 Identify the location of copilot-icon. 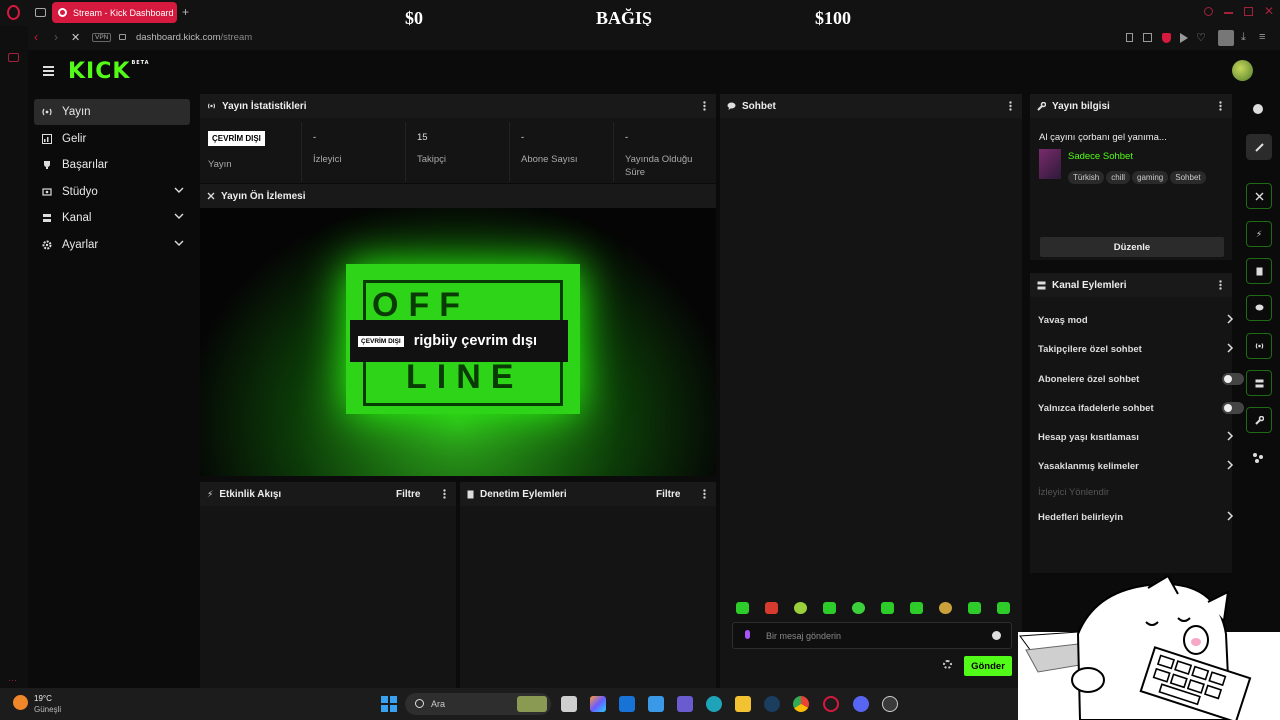
(598, 704).